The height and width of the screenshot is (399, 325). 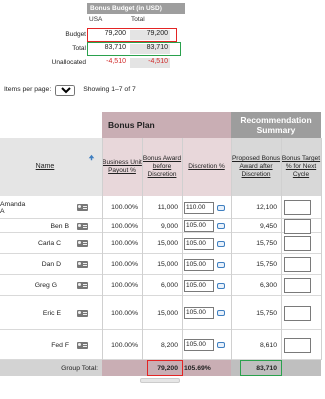 What do you see at coordinates (51, 207) in the screenshot?
I see `name-cell: Amanda A` at bounding box center [51, 207].